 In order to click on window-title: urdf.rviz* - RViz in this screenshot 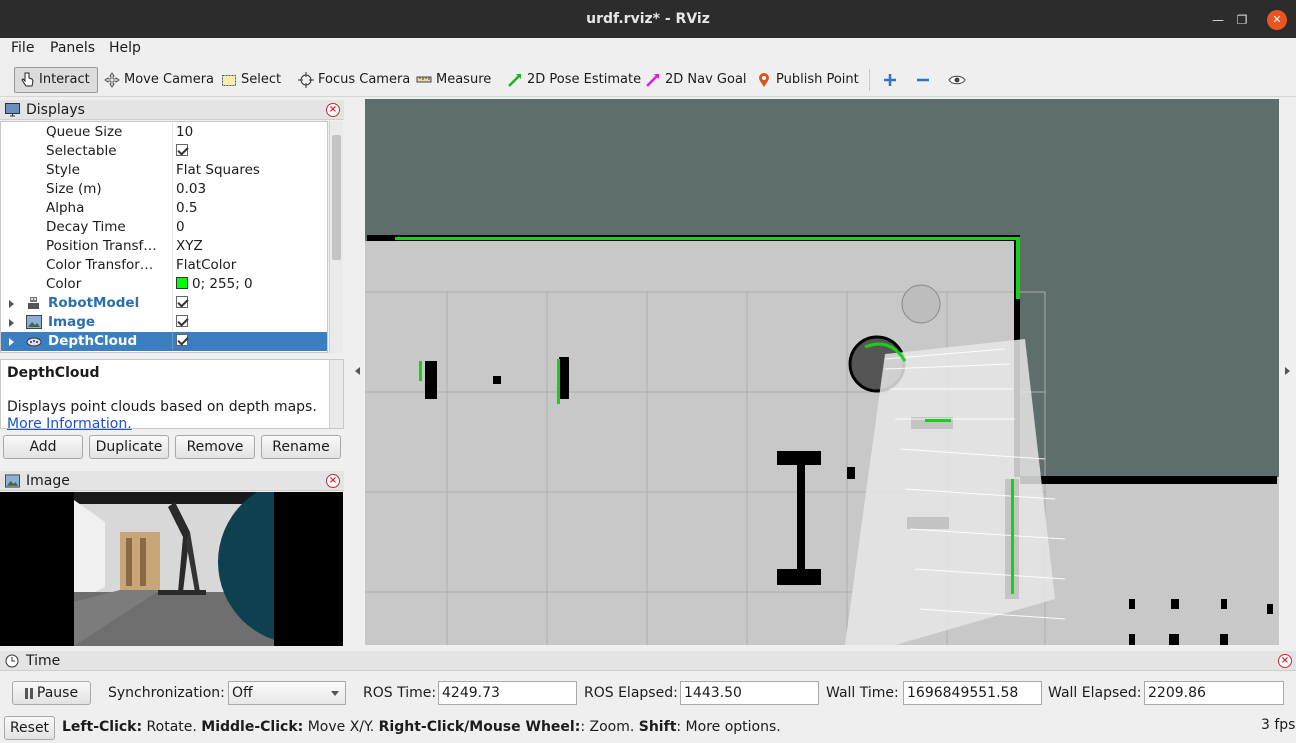, I will do `click(648, 19)`.